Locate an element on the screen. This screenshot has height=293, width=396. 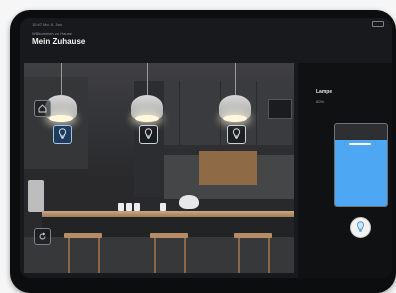
wood-panel is located at coordinates (228, 168).